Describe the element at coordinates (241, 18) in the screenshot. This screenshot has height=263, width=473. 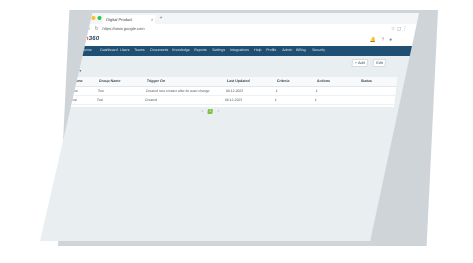
I see `tab-bar: Digital Product × +` at that location.